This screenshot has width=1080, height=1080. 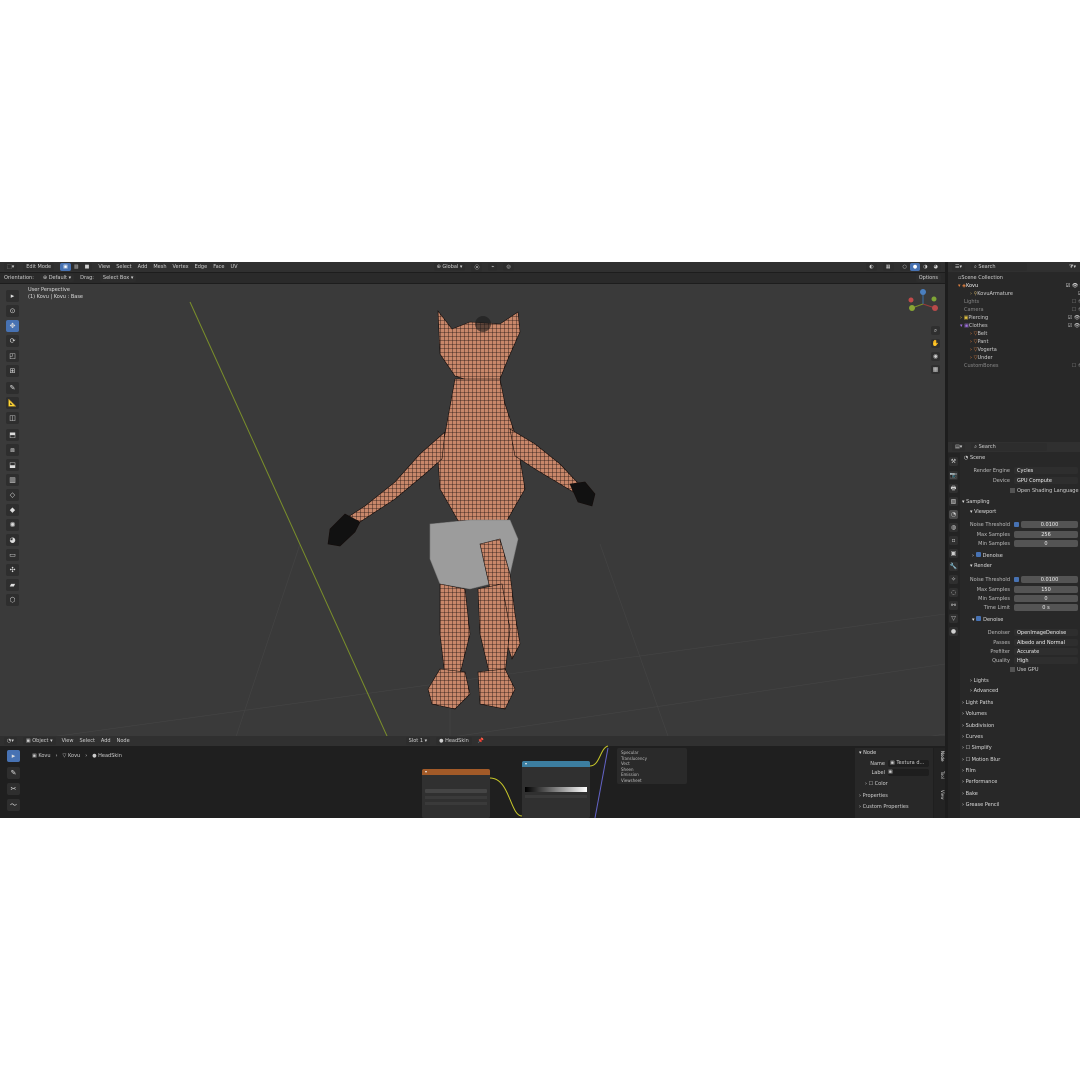 I want to click on node-select-tool: ▸, so click(x=13, y=756).